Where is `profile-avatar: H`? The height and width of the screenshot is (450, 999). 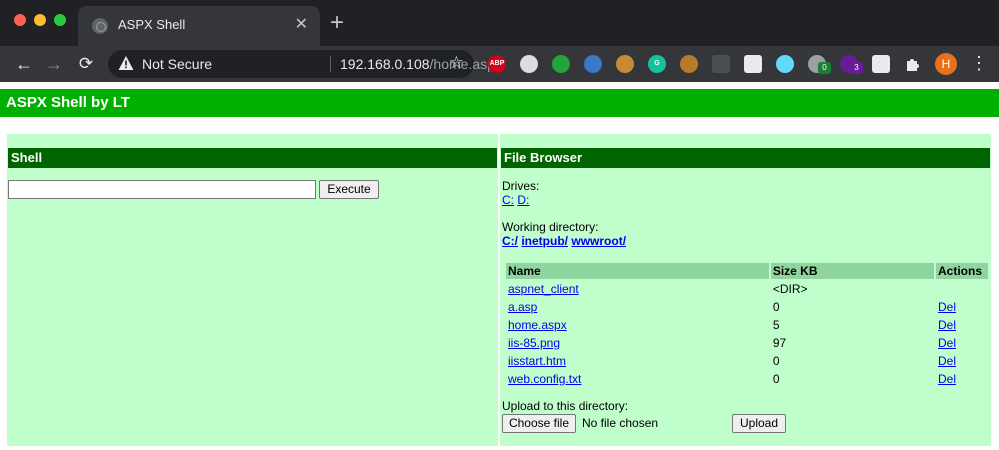
profile-avatar: H is located at coordinates (946, 64).